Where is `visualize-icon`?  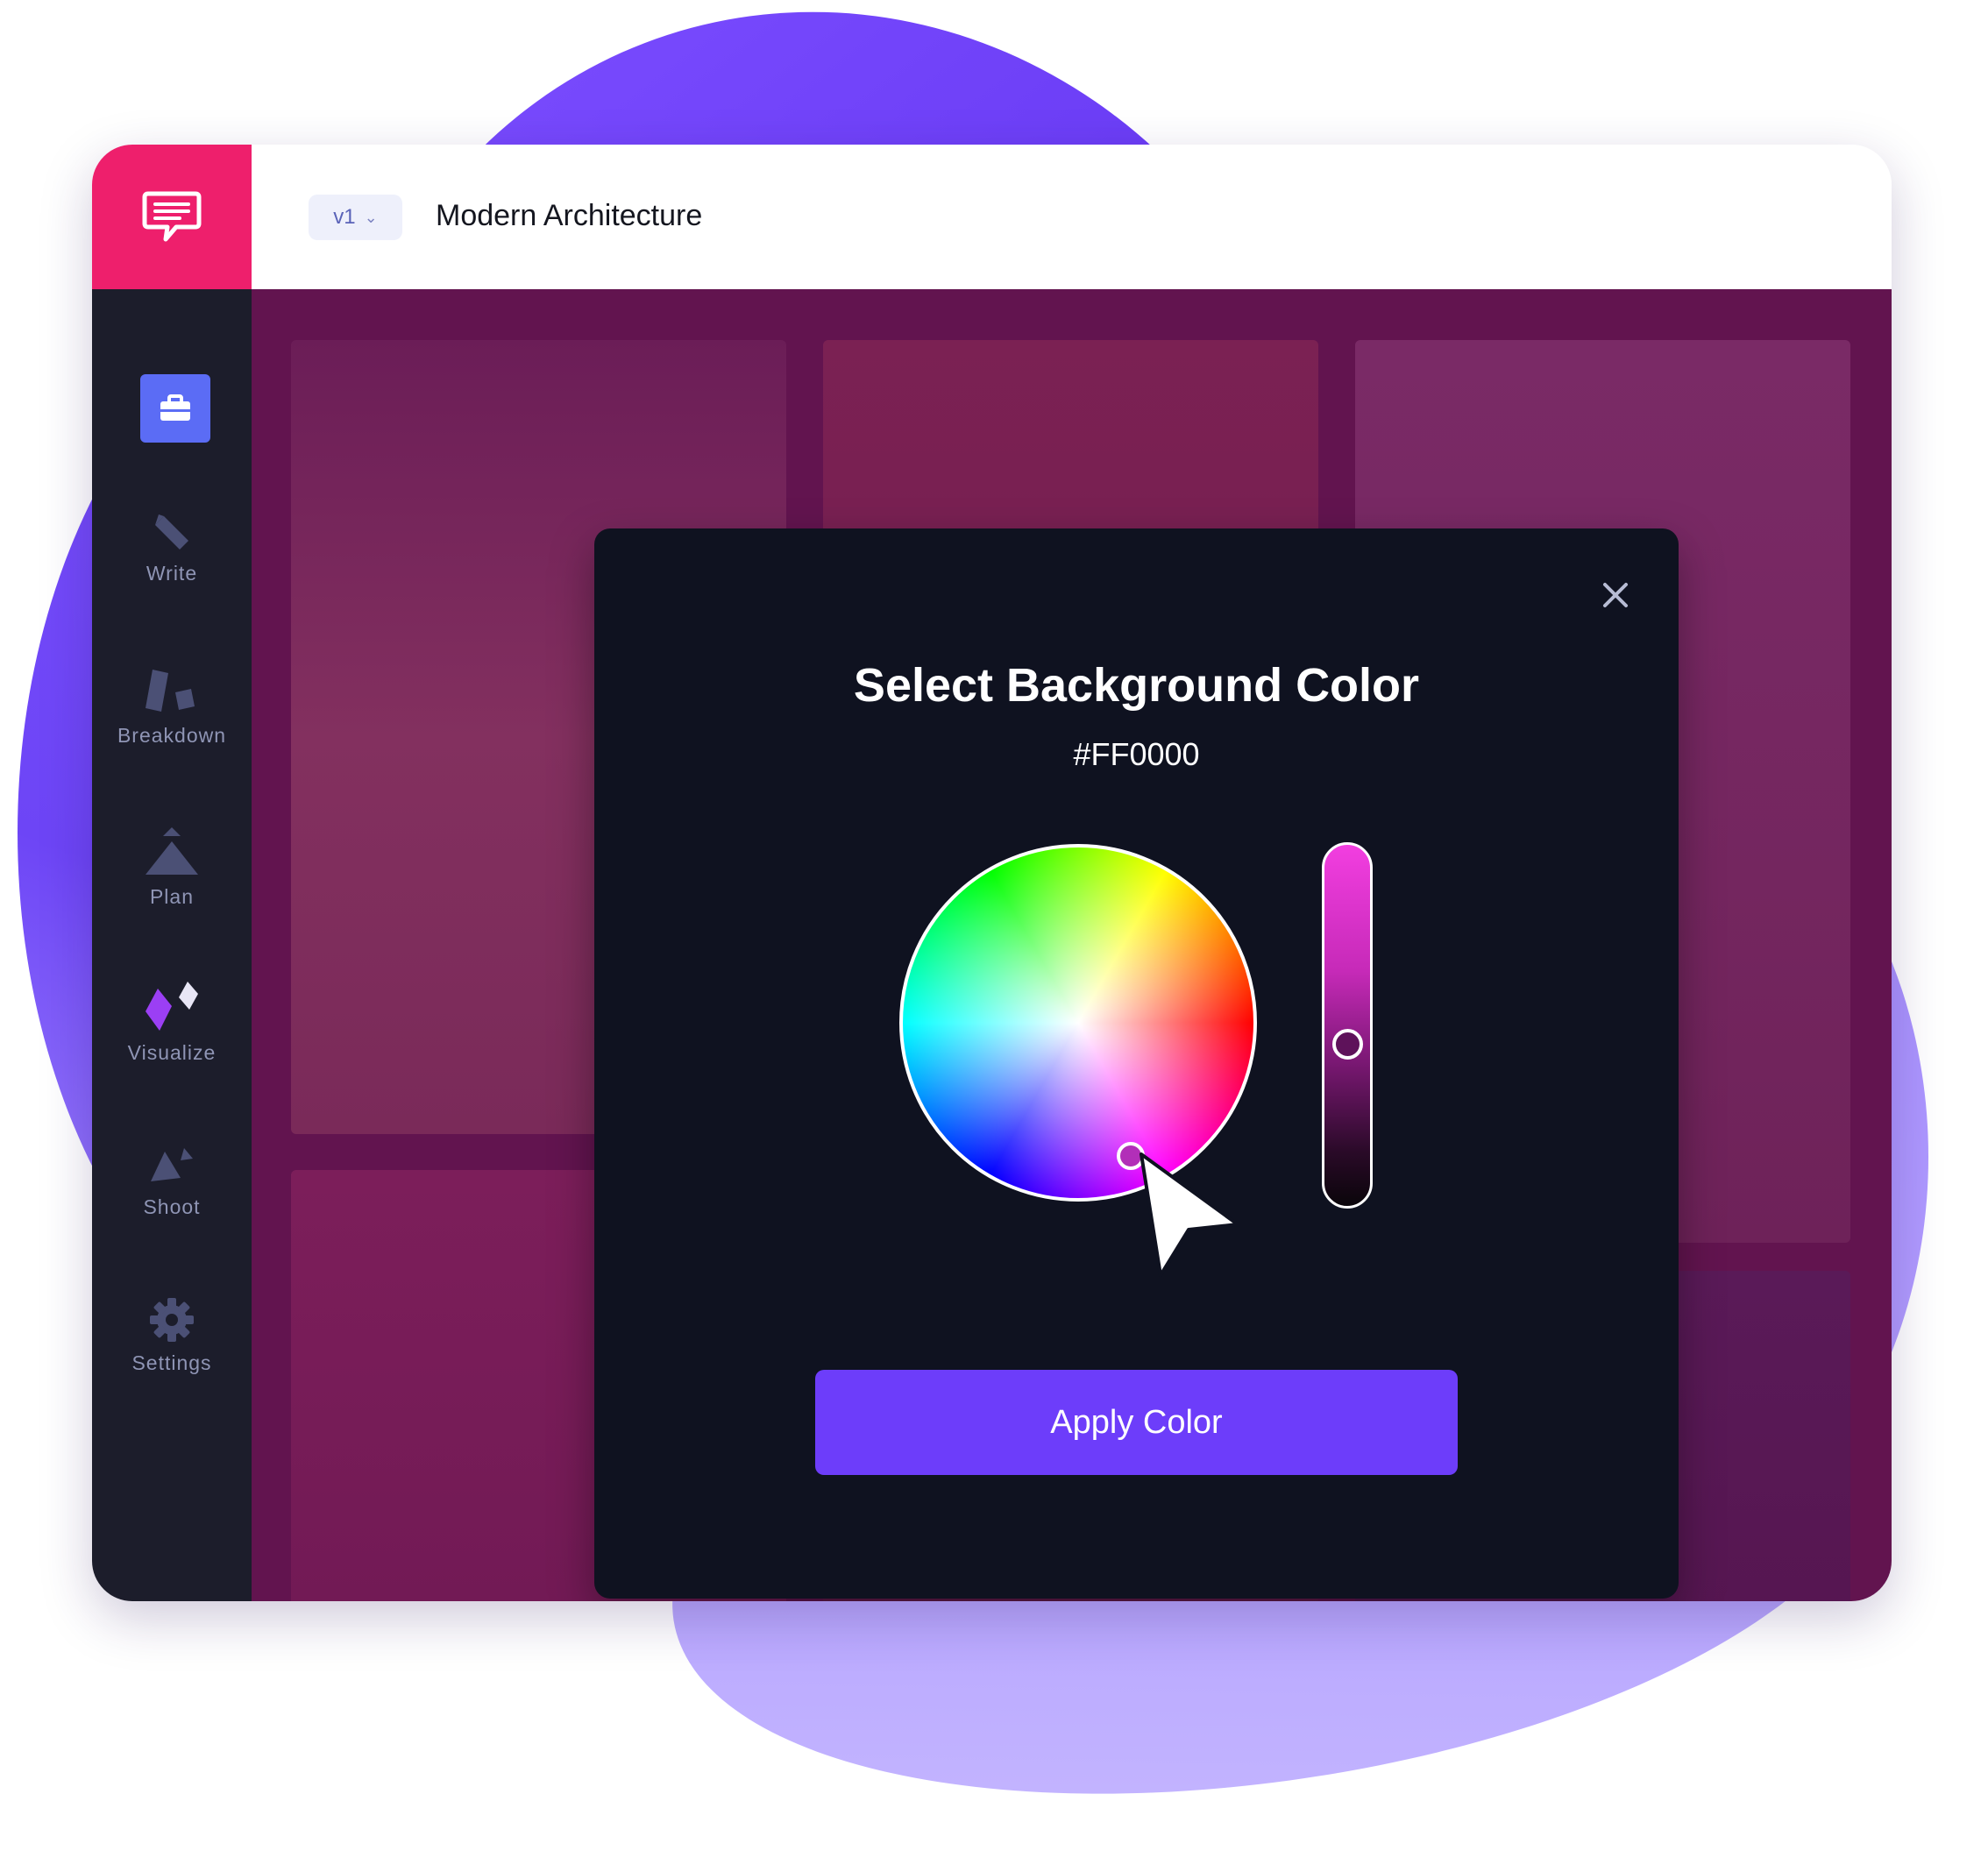
visualize-icon is located at coordinates (172, 1006).